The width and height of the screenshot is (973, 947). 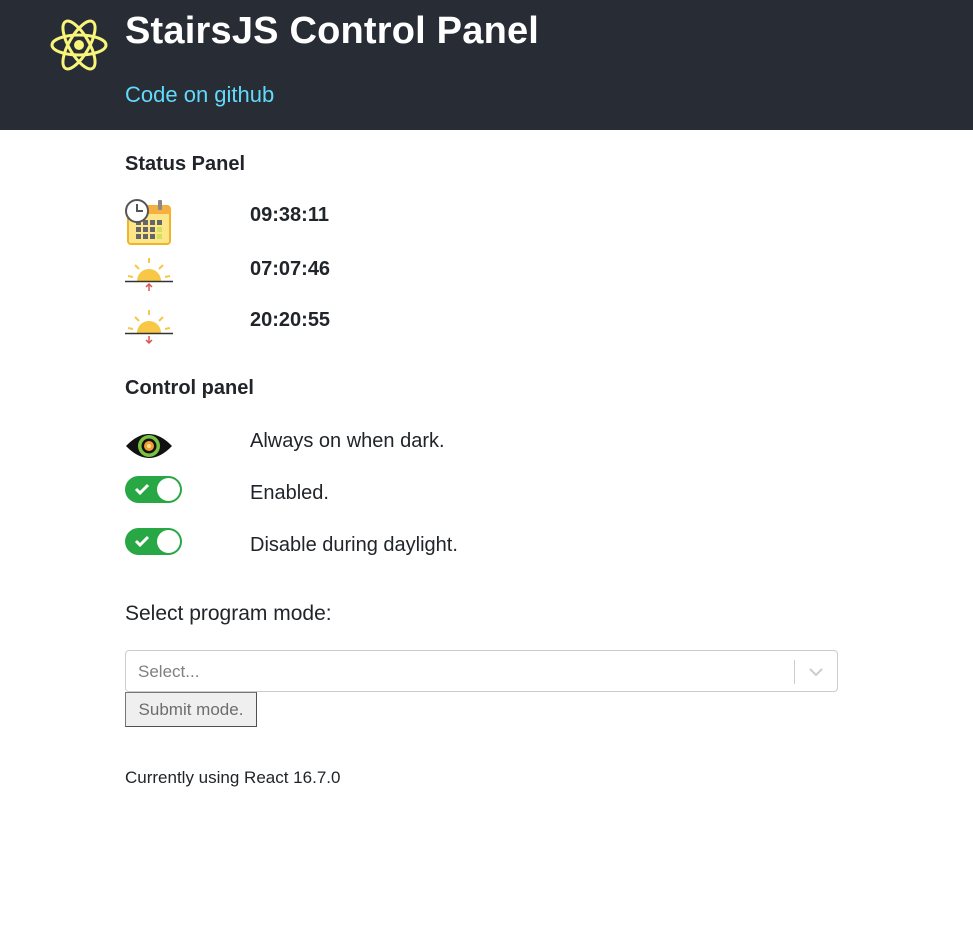 What do you see at coordinates (199, 95) in the screenshot?
I see `github-link: Code on github` at bounding box center [199, 95].